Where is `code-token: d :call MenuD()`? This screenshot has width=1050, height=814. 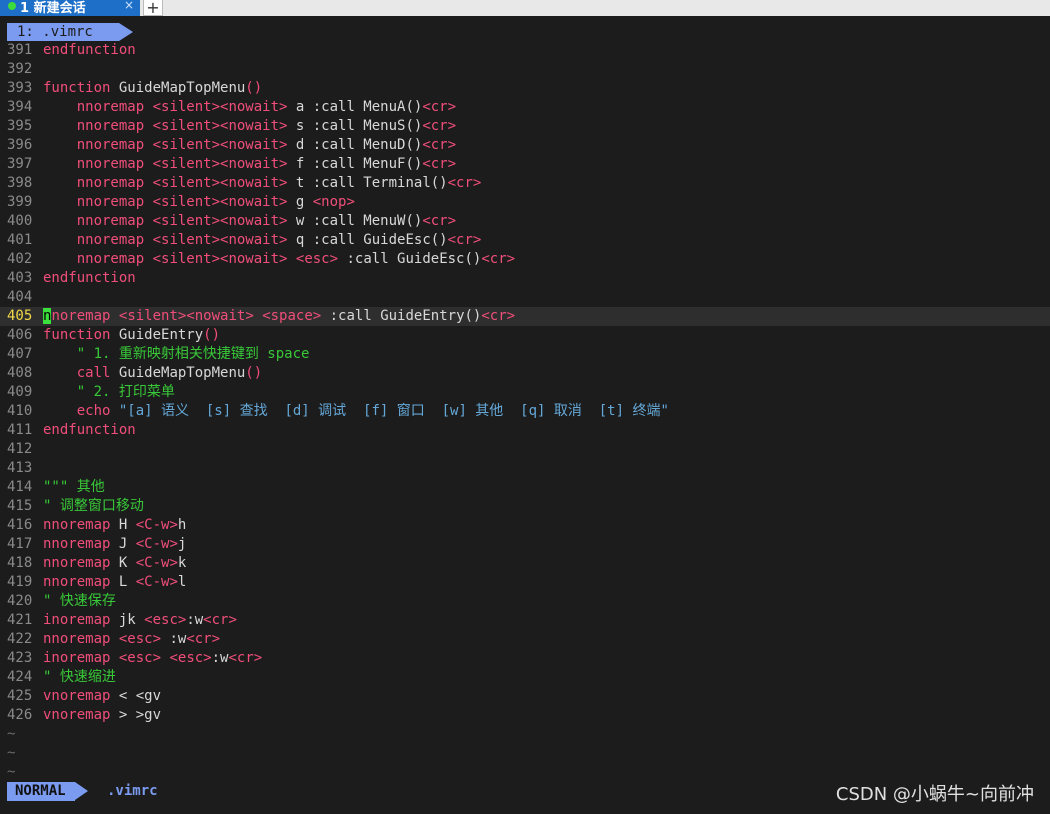
code-token: d :call MenuD() is located at coordinates (355, 145).